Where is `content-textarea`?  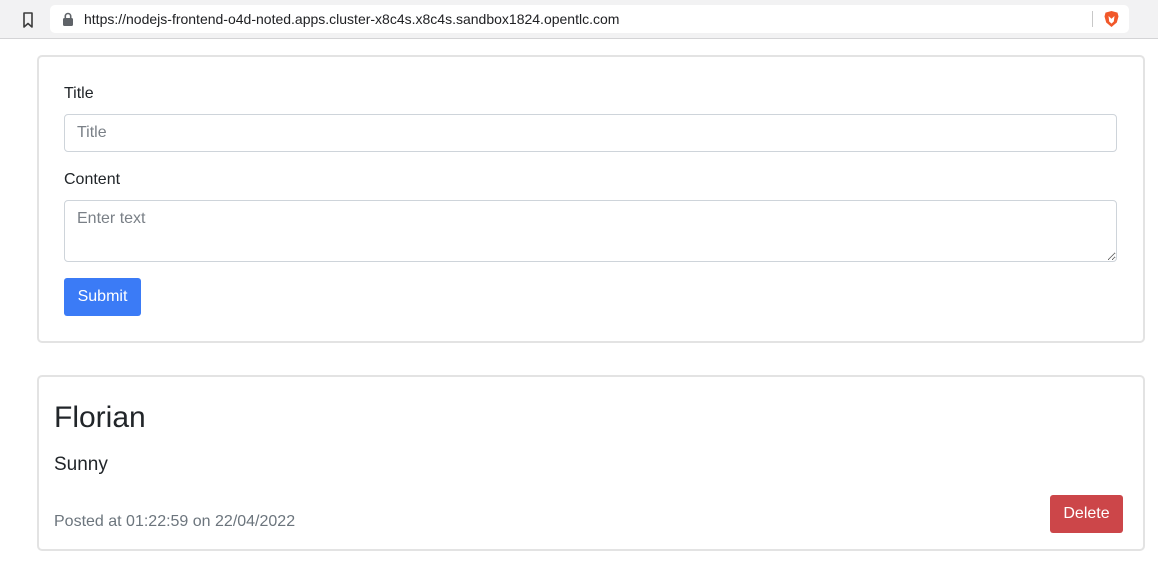 content-textarea is located at coordinates (590, 231).